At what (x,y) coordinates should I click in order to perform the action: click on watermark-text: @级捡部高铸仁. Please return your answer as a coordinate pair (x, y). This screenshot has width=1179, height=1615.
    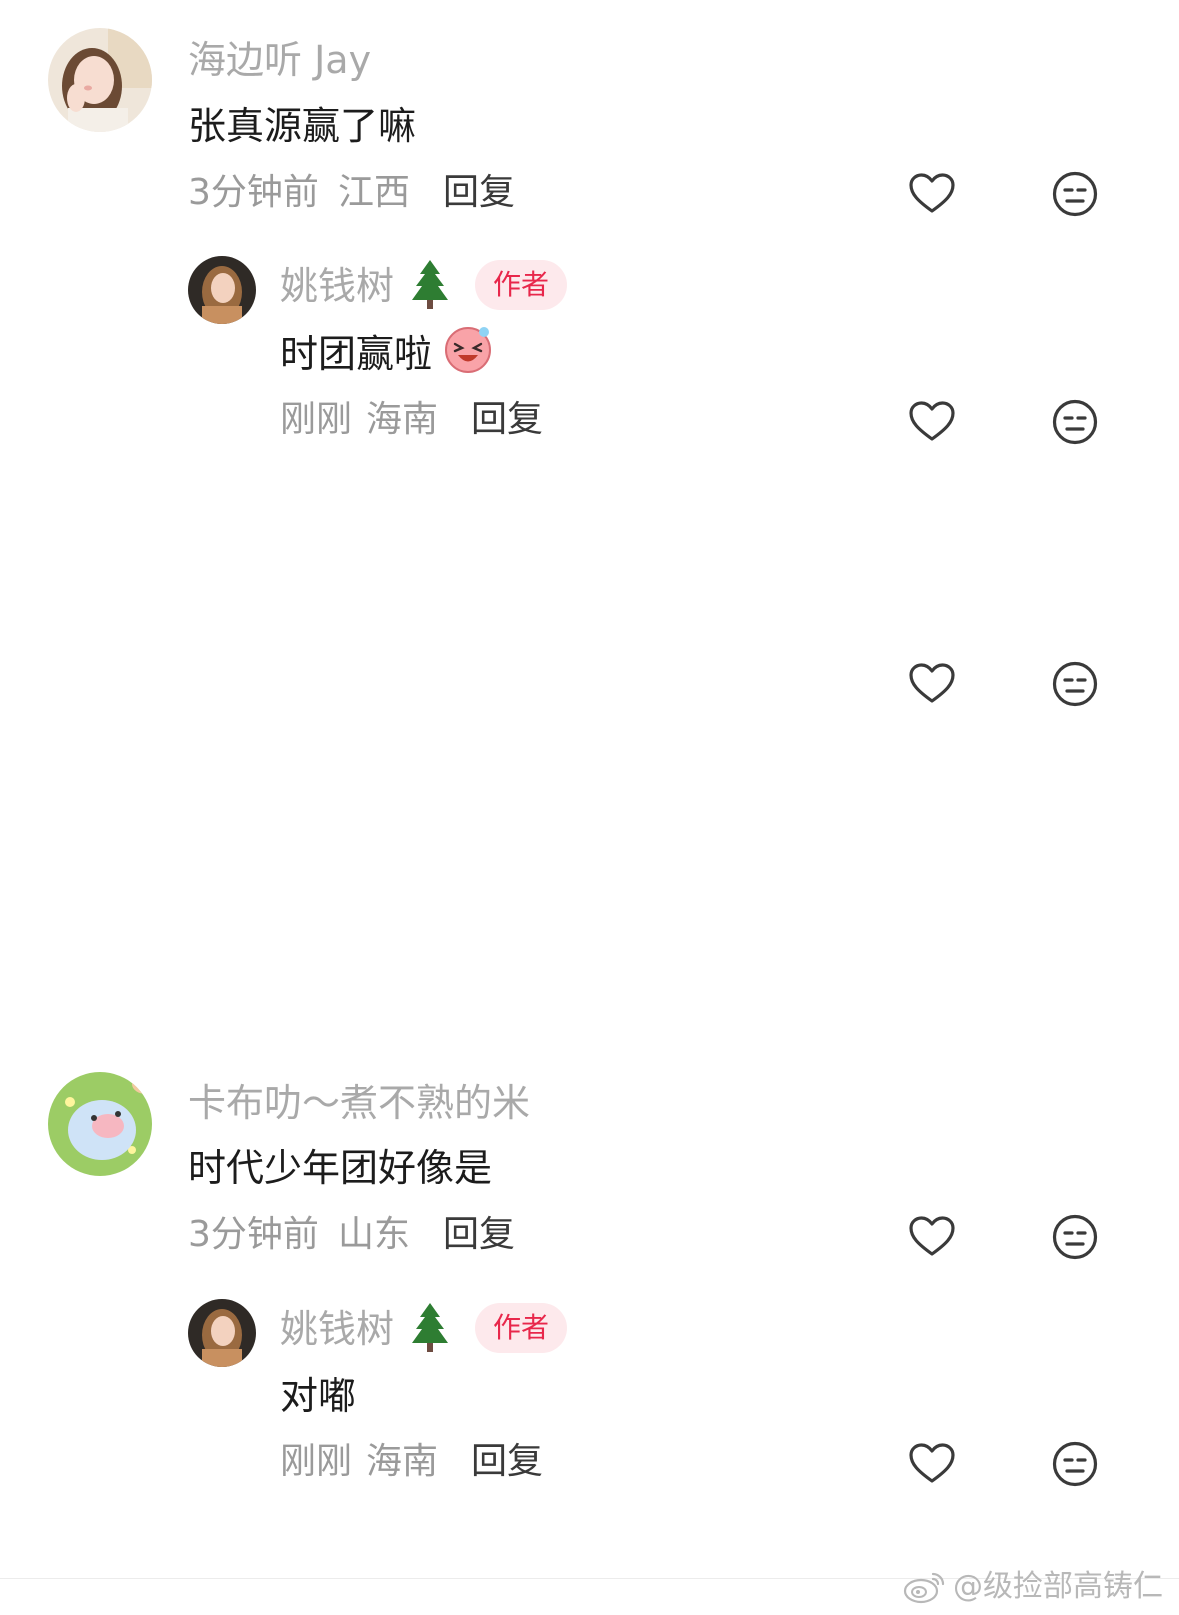
    Looking at the image, I should click on (1058, 1586).